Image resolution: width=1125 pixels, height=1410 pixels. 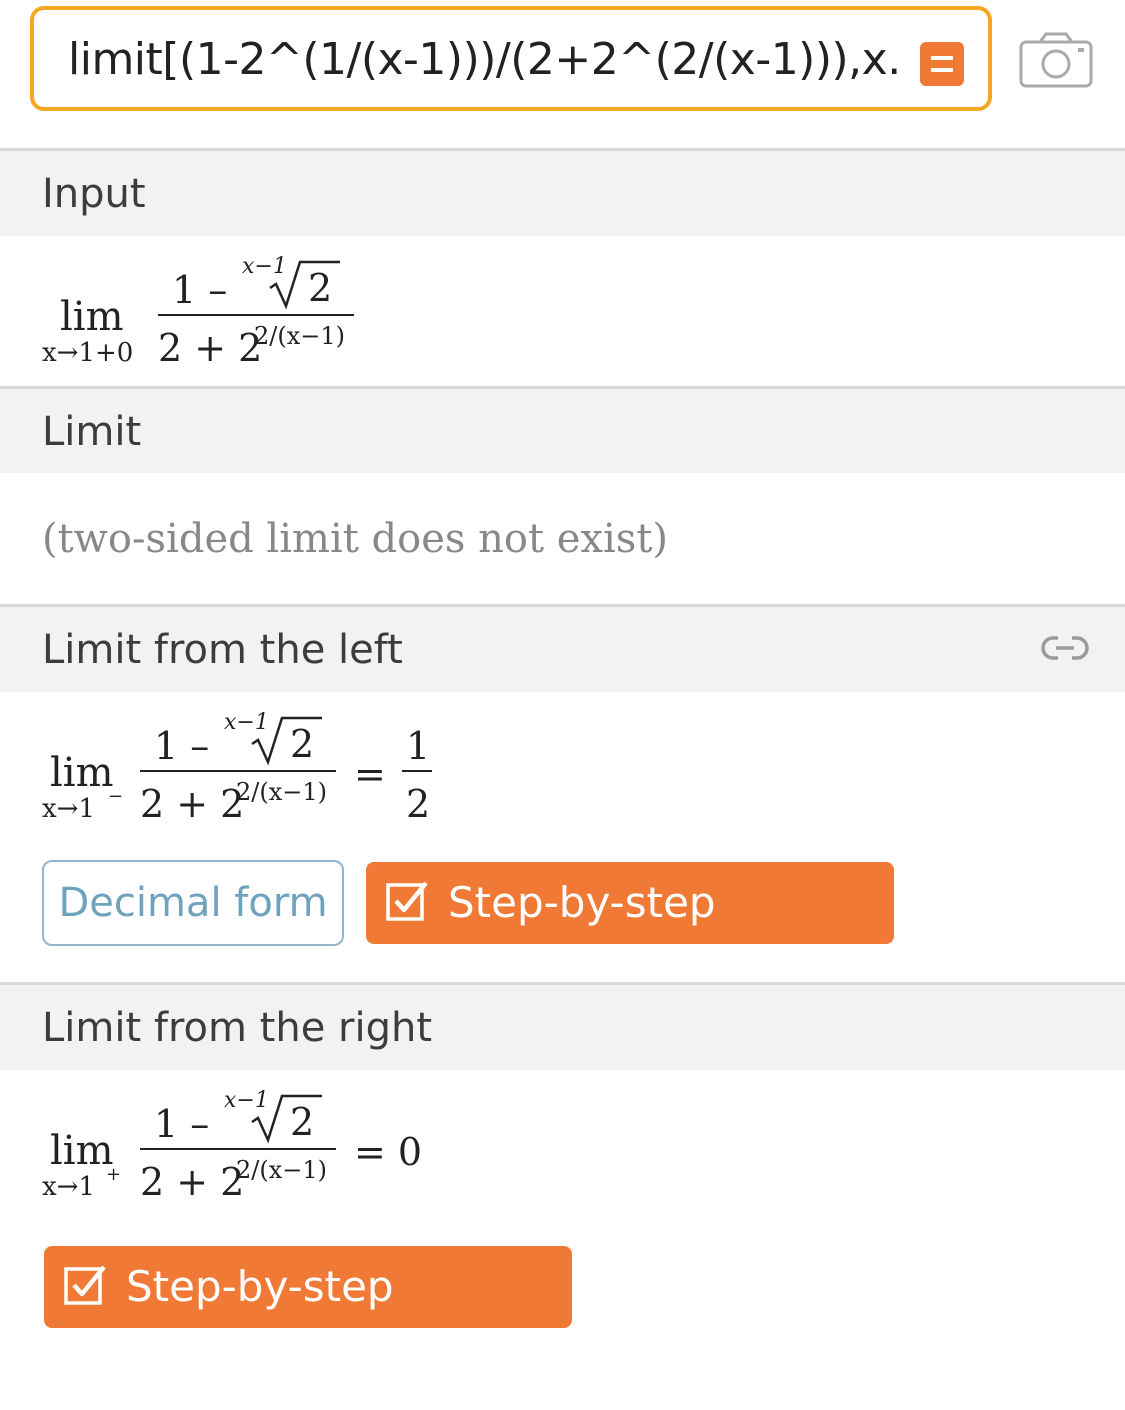 I want to click on result-fraction-bar, so click(x=417, y=771).